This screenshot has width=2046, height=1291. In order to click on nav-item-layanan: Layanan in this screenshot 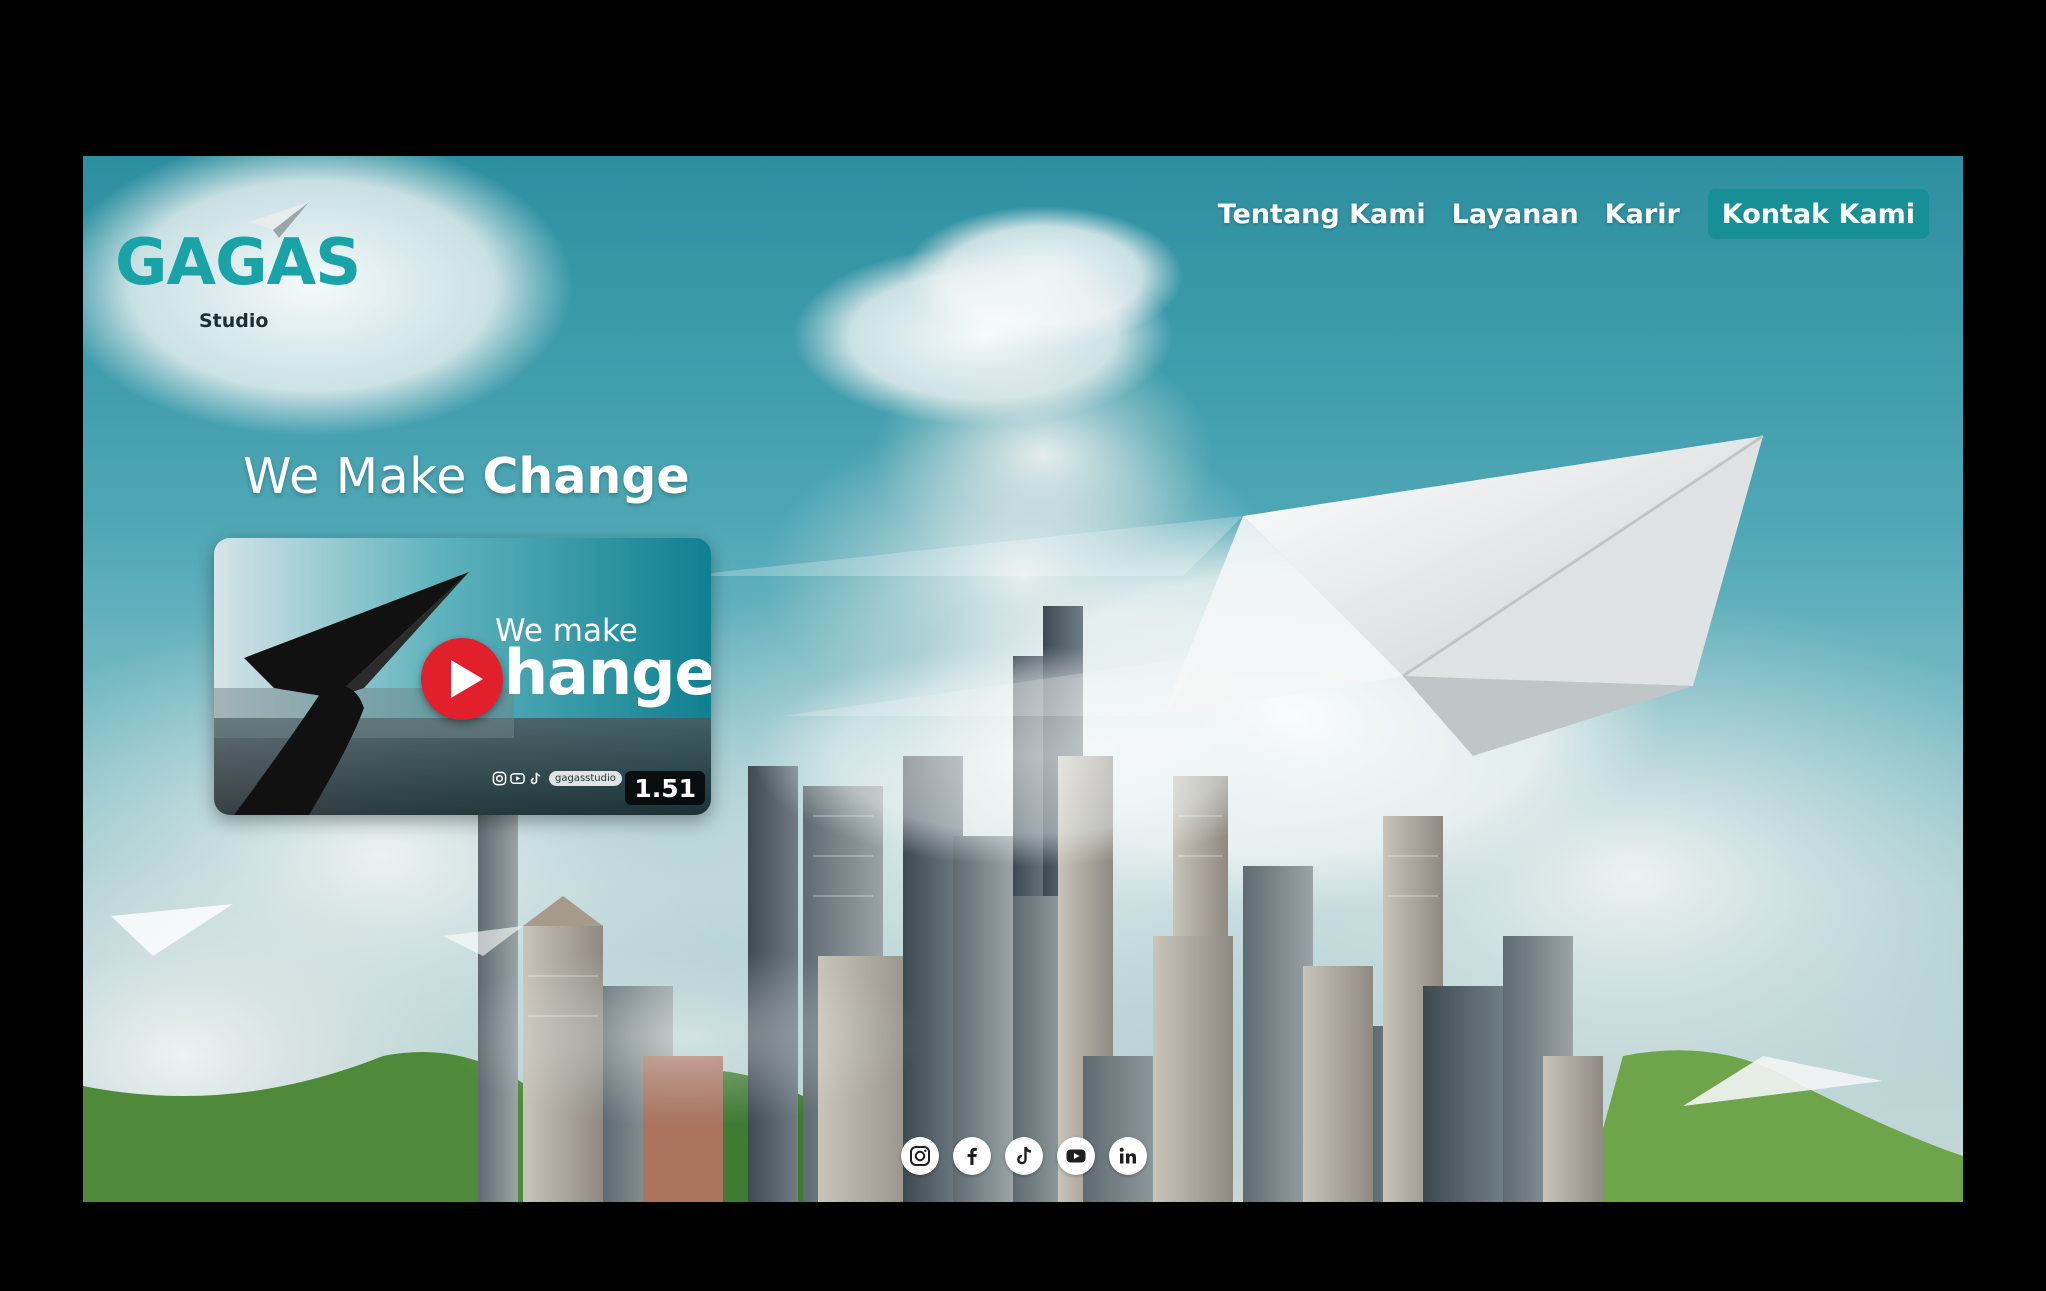, I will do `click(1515, 214)`.